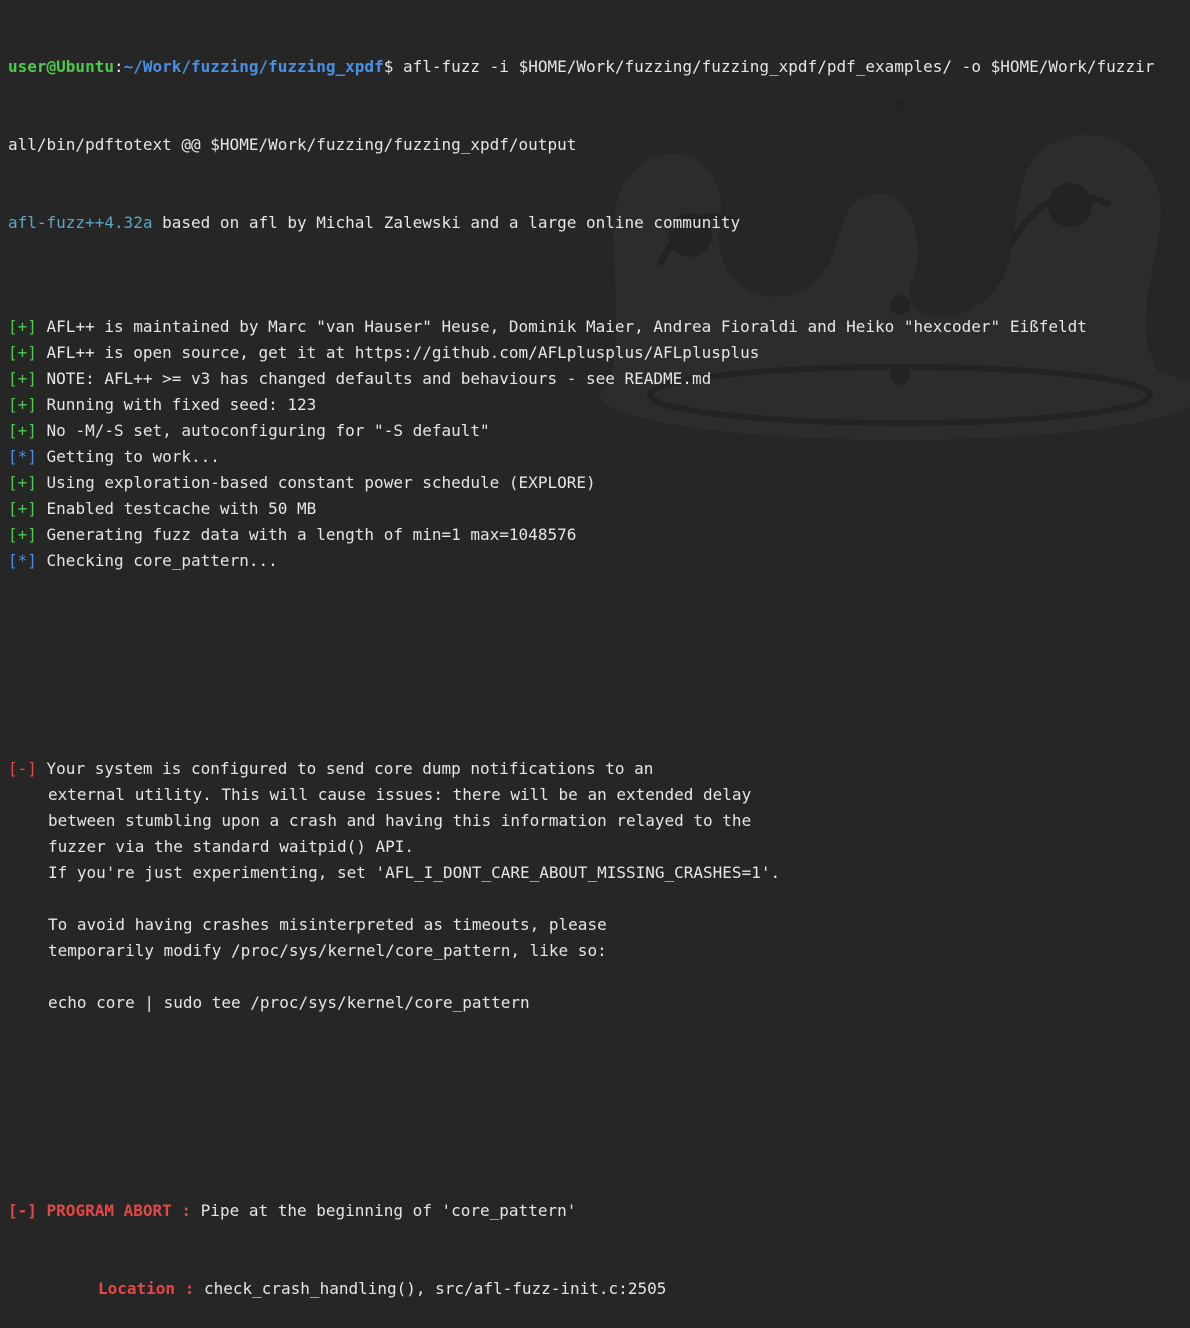 The image size is (1190, 1328). I want to click on message-text: Enabled testcache with 50 MB, so click(176, 508).